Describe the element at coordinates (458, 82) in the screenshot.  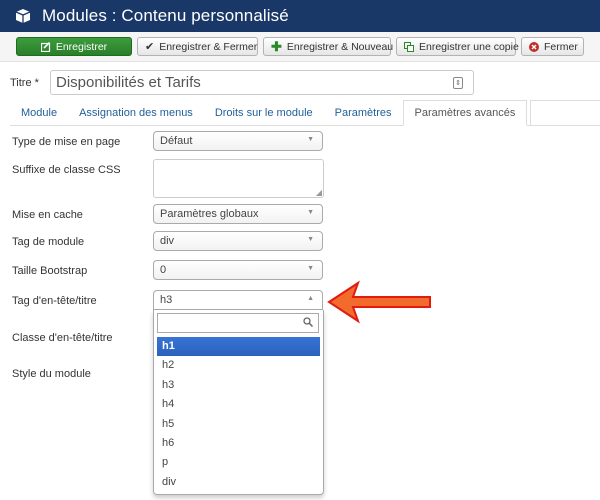
I see `toggle-editor-icon: ⇕` at that location.